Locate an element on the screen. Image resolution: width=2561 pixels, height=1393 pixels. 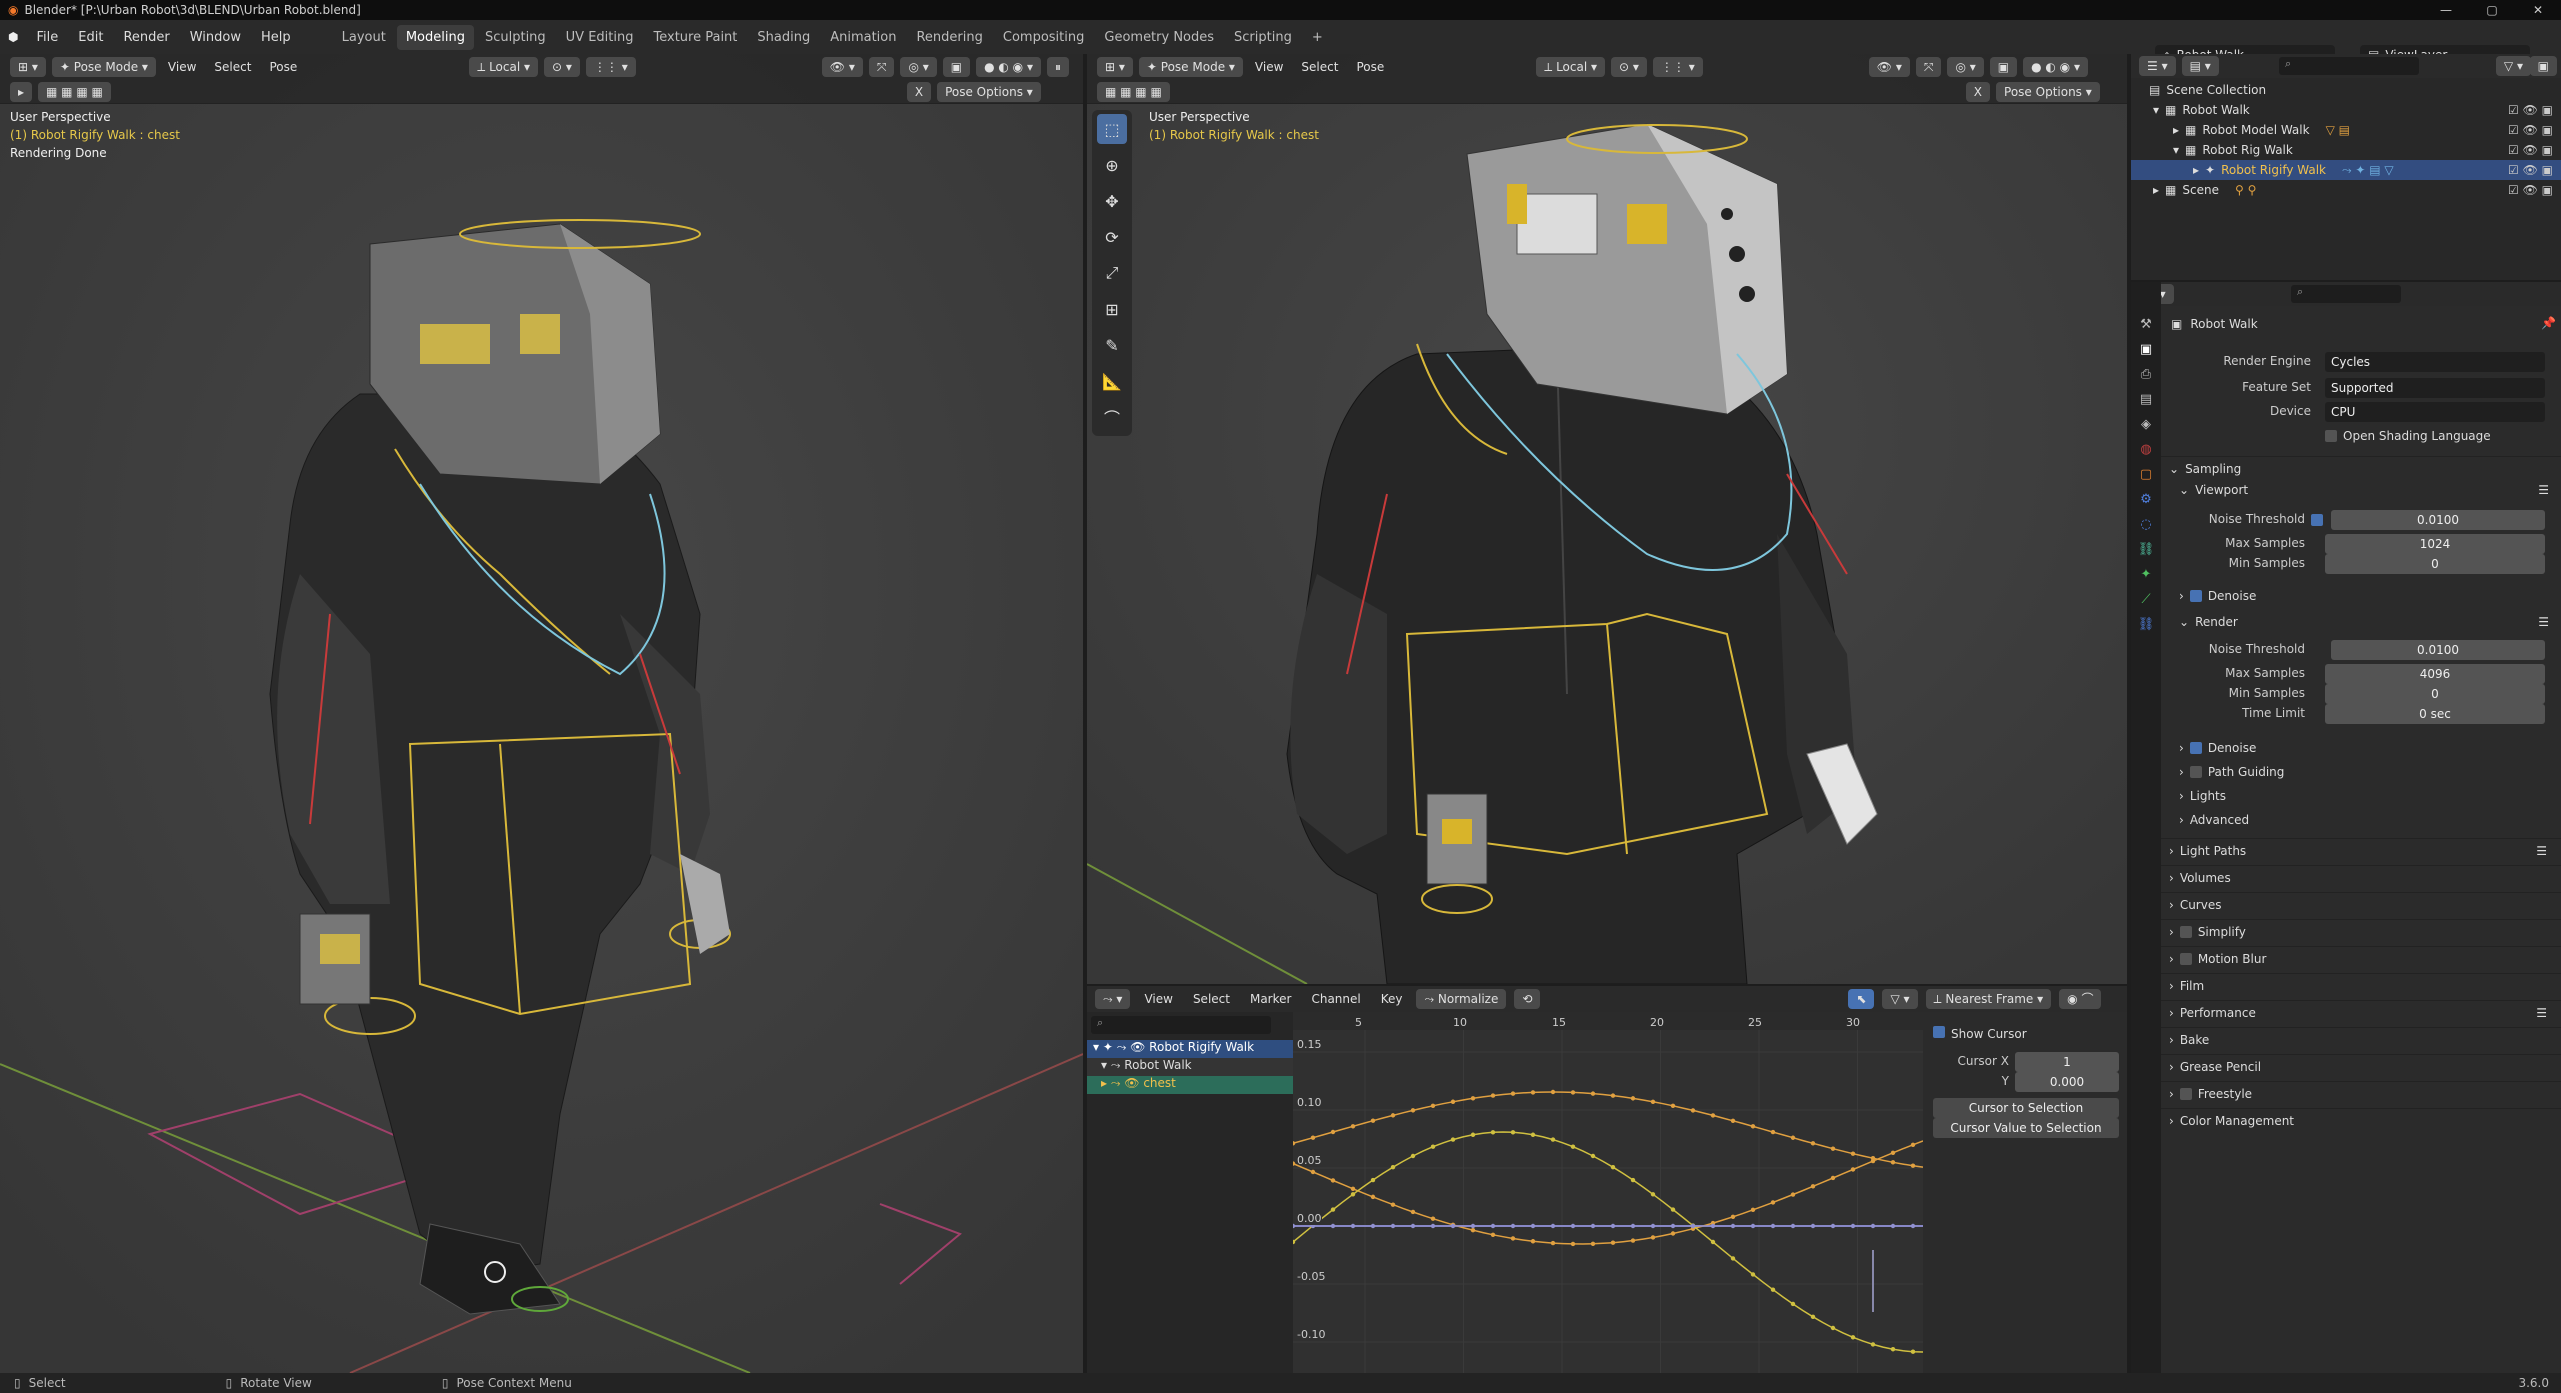
editor-type-button: ⊞ ▾ is located at coordinates (1115, 66).